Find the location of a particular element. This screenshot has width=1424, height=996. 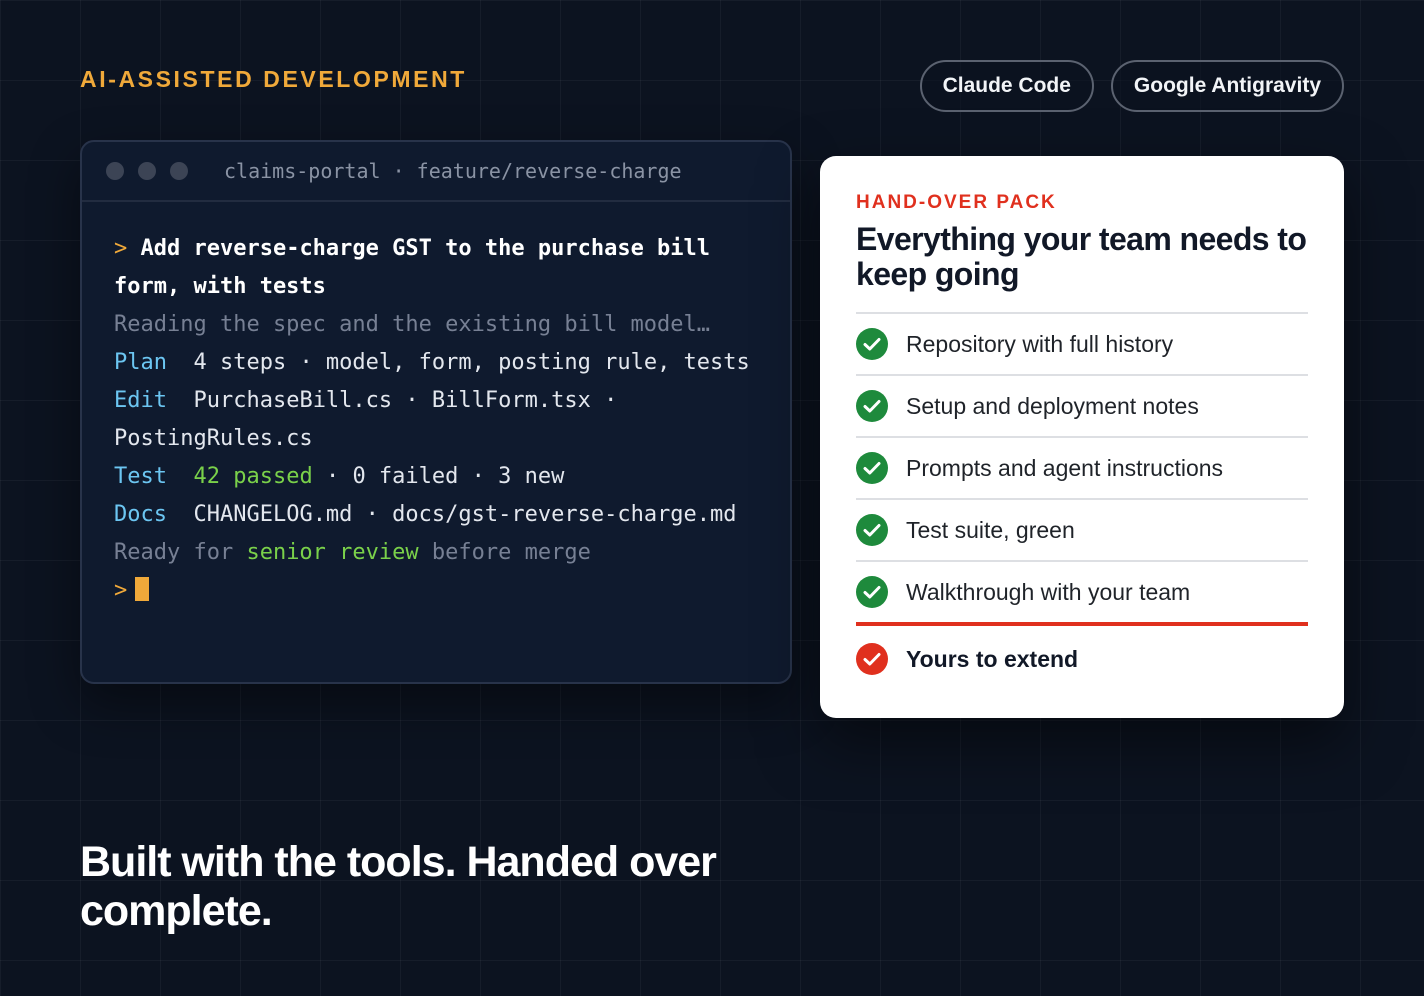

ready-line: Ready for senior review before merge is located at coordinates (436, 553).